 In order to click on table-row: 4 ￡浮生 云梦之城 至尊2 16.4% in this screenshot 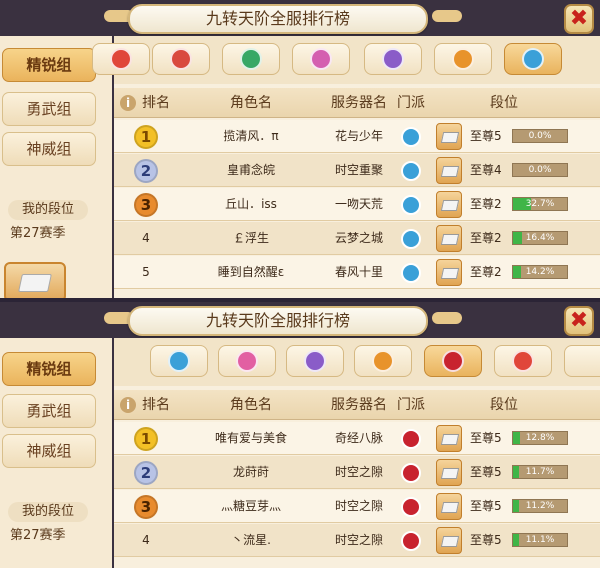, I will do `click(357, 238)`.